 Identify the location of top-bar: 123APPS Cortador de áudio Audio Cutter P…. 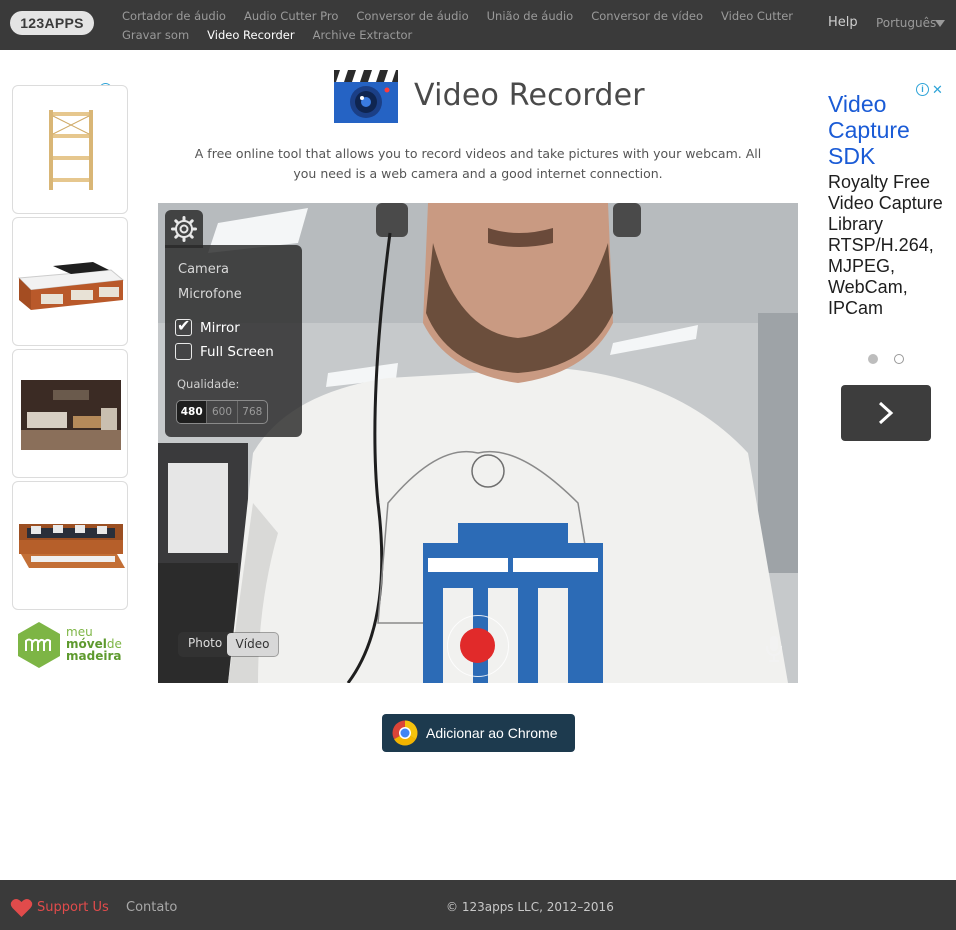
(478, 25).